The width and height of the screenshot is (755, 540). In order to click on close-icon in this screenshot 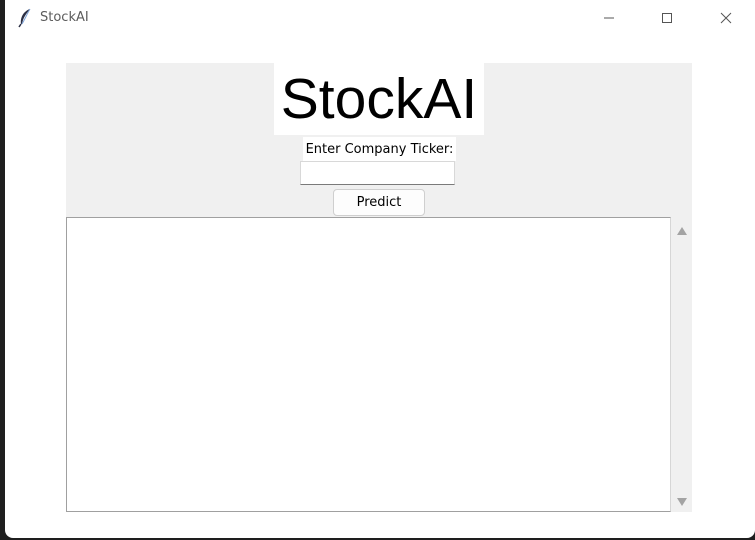, I will do `click(726, 18)`.